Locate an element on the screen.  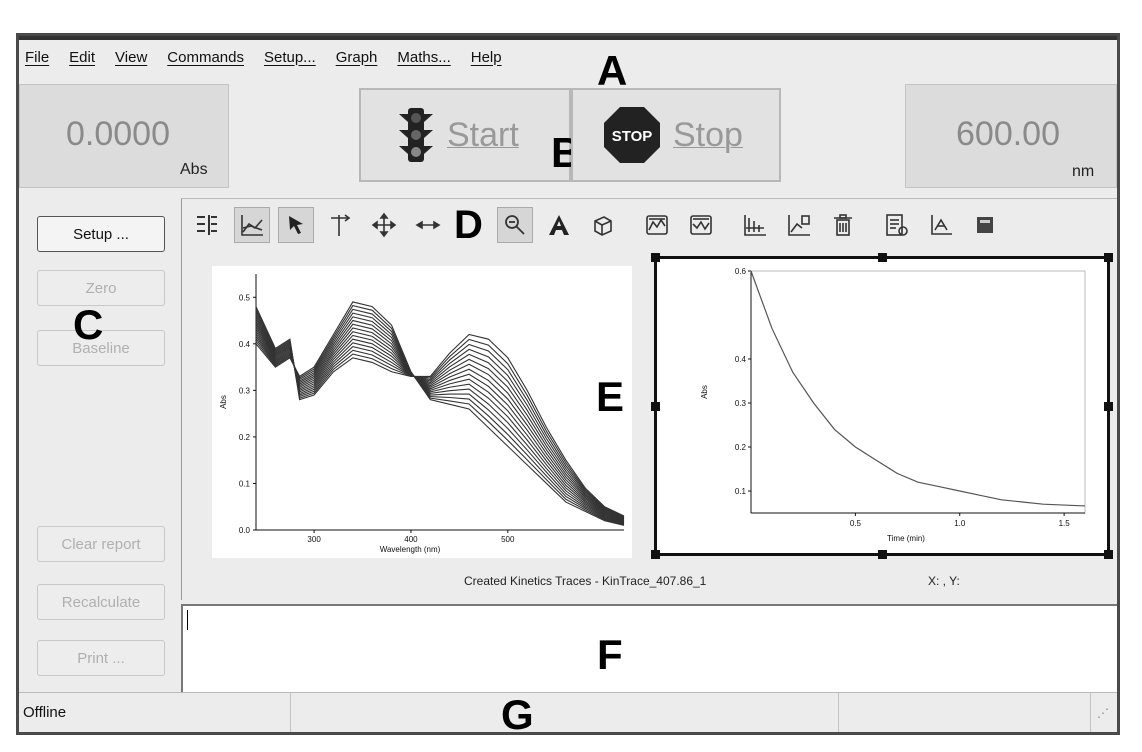
extract-icon is located at coordinates (799, 225).